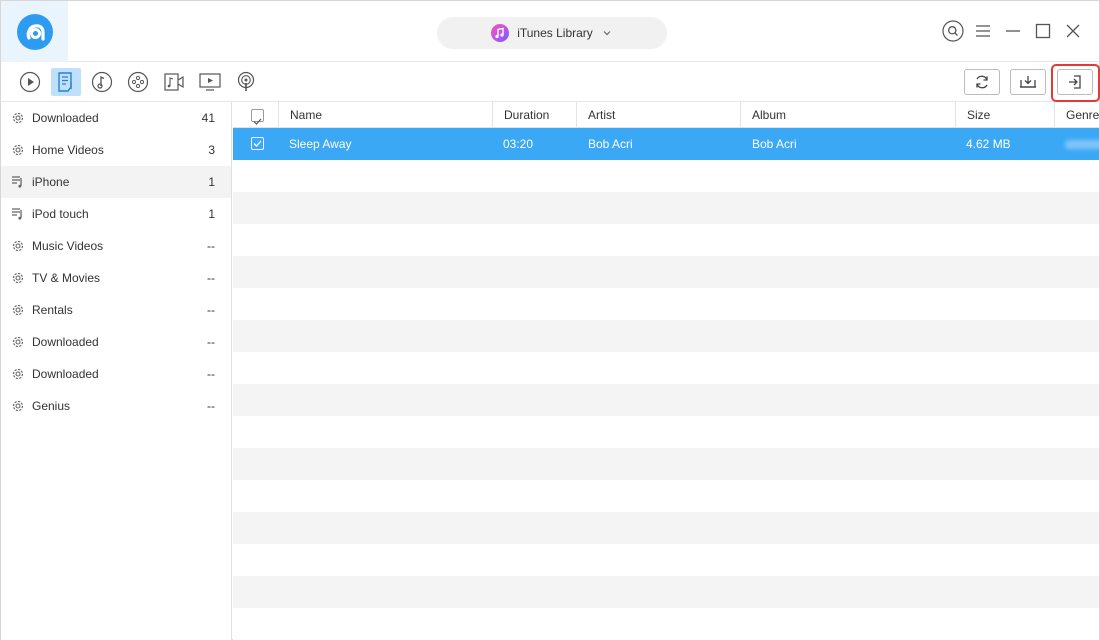 Image resolution: width=1100 pixels, height=640 pixels. I want to click on sidebar-item-label: TV & Movies, so click(66, 278).